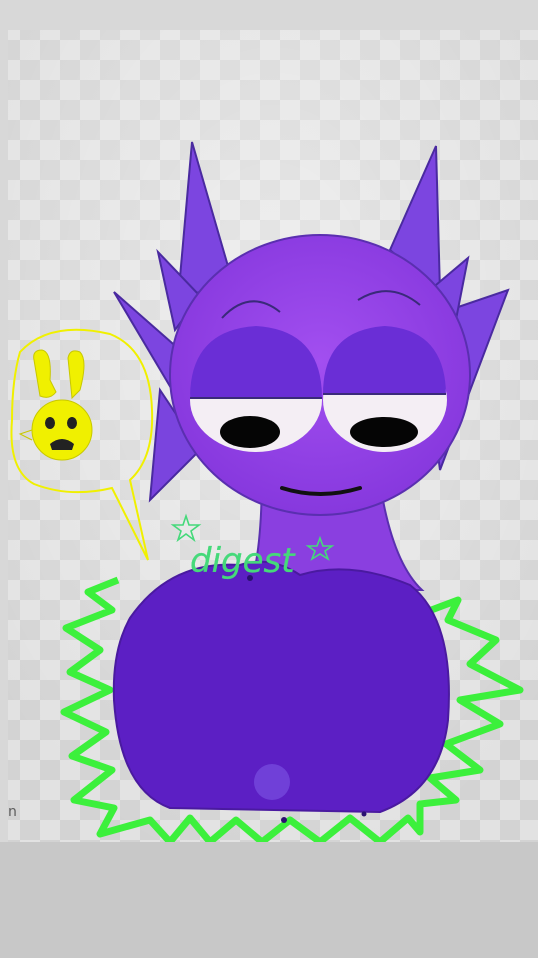 The image size is (538, 958). Describe the element at coordinates (272, 782) in the screenshot. I see `belly-button` at that location.